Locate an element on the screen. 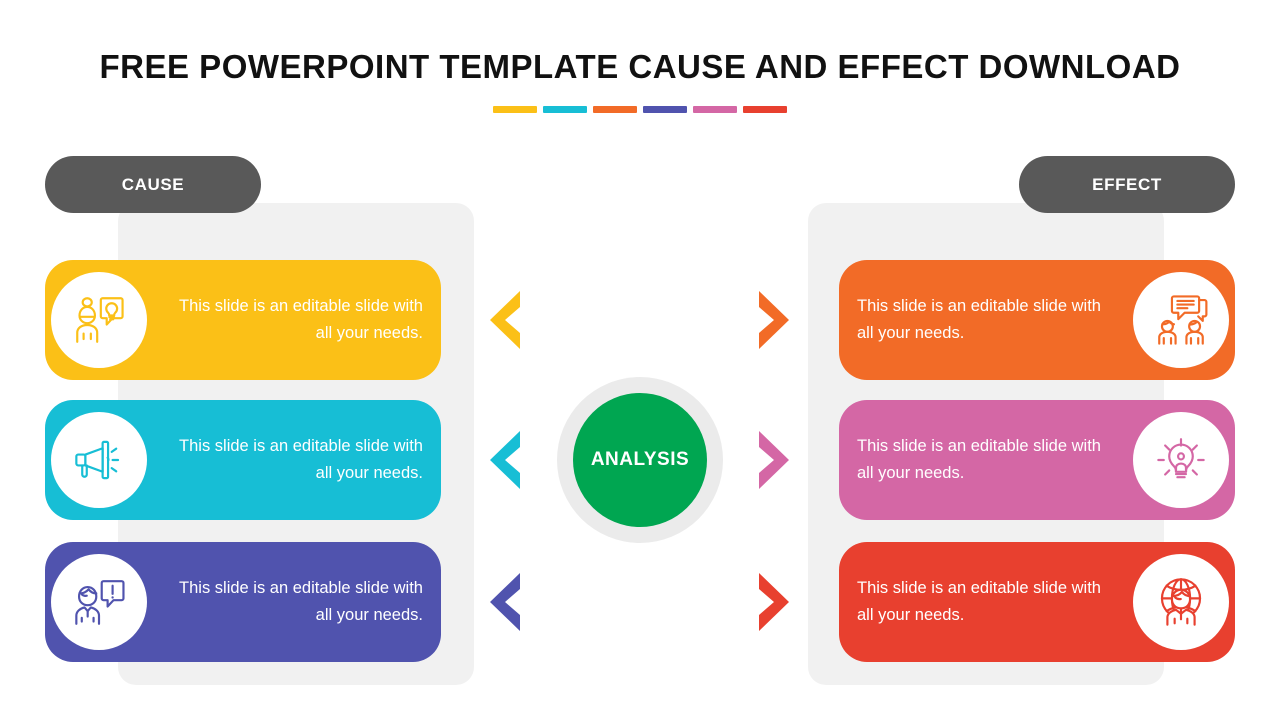 The image size is (1280, 720). effect-header-pill: EFFECT is located at coordinates (1127, 184).